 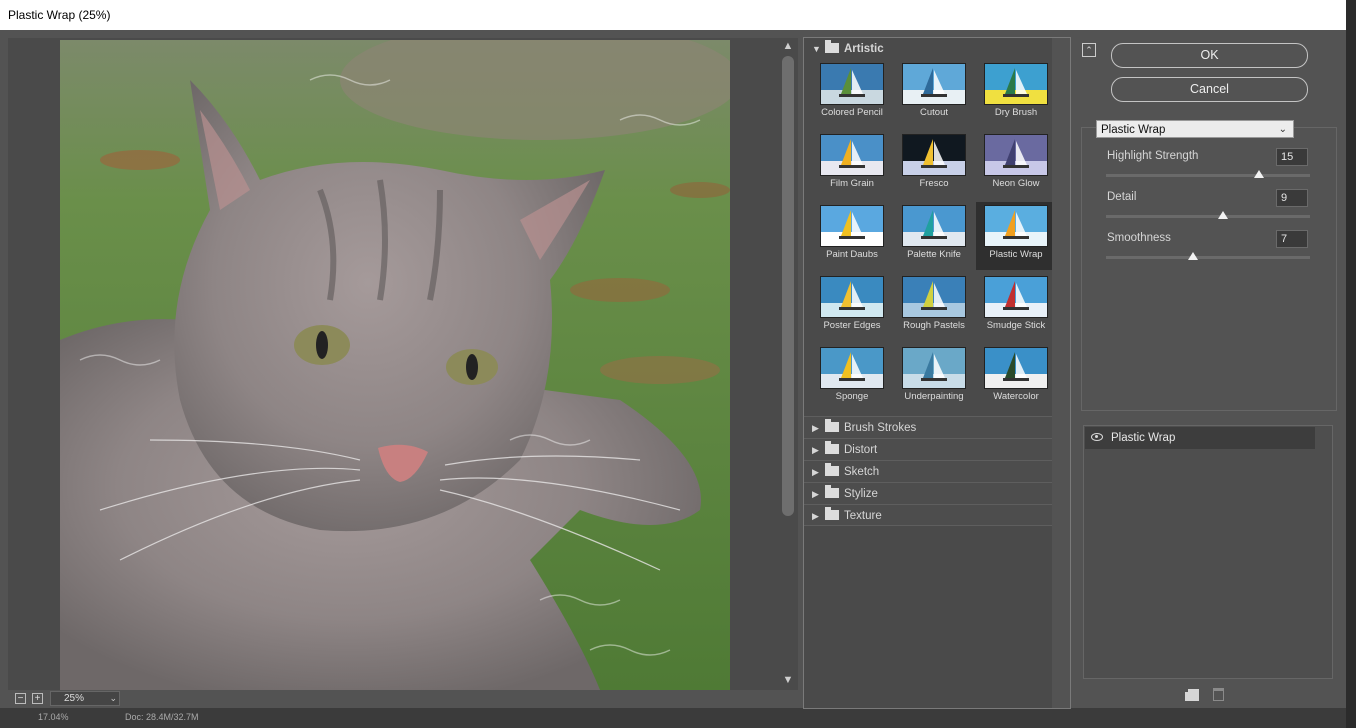 What do you see at coordinates (863, 516) in the screenshot?
I see `category-label: Texture` at bounding box center [863, 516].